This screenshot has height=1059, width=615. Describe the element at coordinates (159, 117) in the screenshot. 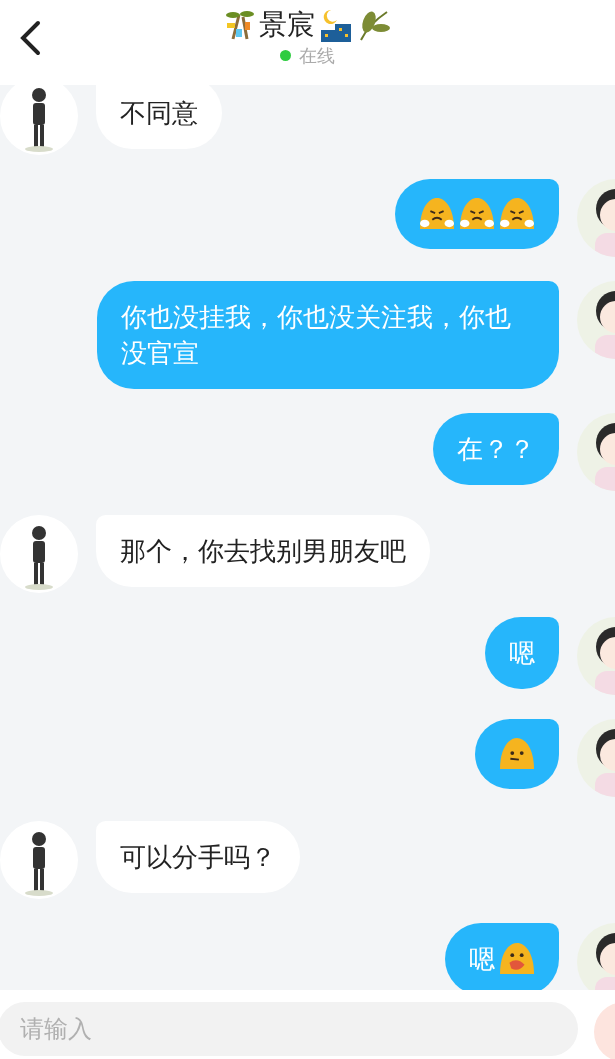

I see `message-bubble: 不同意` at that location.